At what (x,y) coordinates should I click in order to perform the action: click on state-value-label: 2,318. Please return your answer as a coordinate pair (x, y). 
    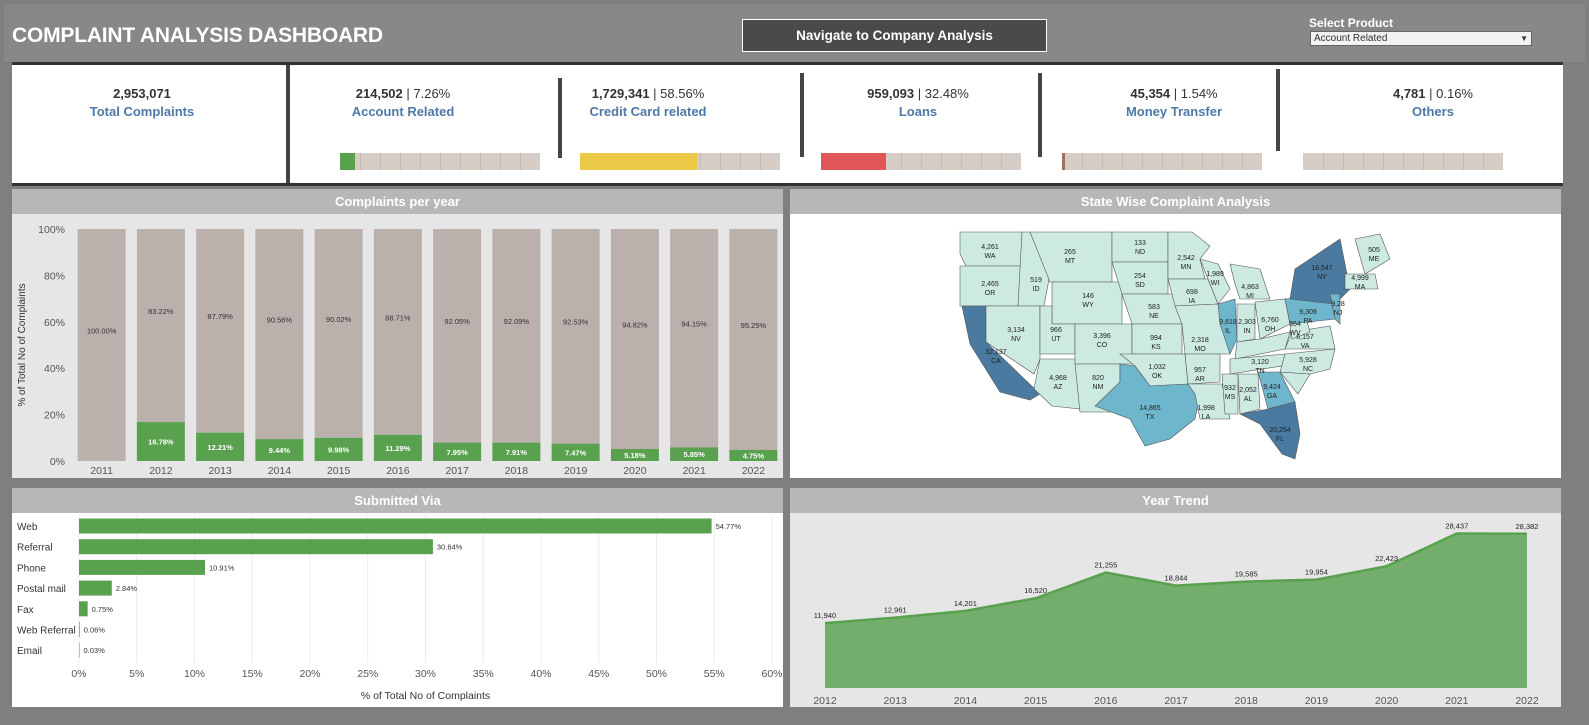
    Looking at the image, I should click on (1200, 340).